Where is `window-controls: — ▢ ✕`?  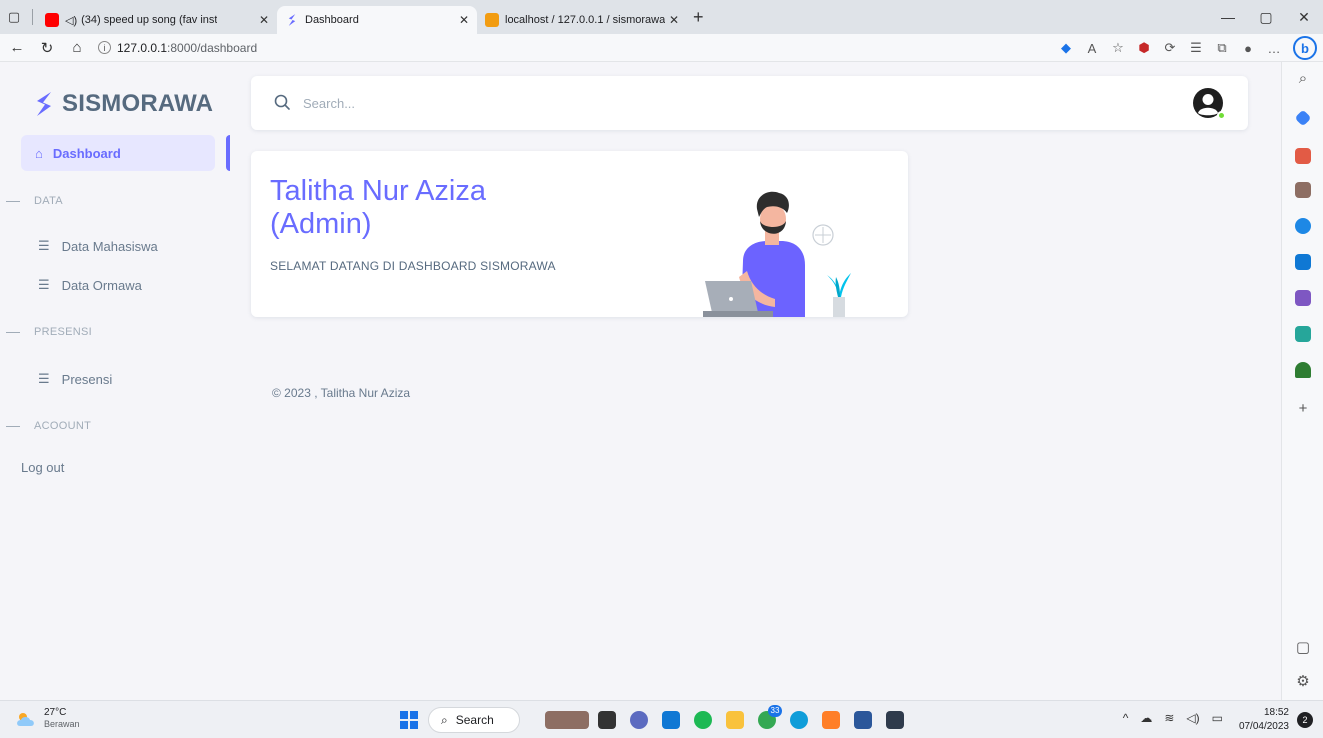
window-controls: — ▢ ✕ is located at coordinates (1266, 17).